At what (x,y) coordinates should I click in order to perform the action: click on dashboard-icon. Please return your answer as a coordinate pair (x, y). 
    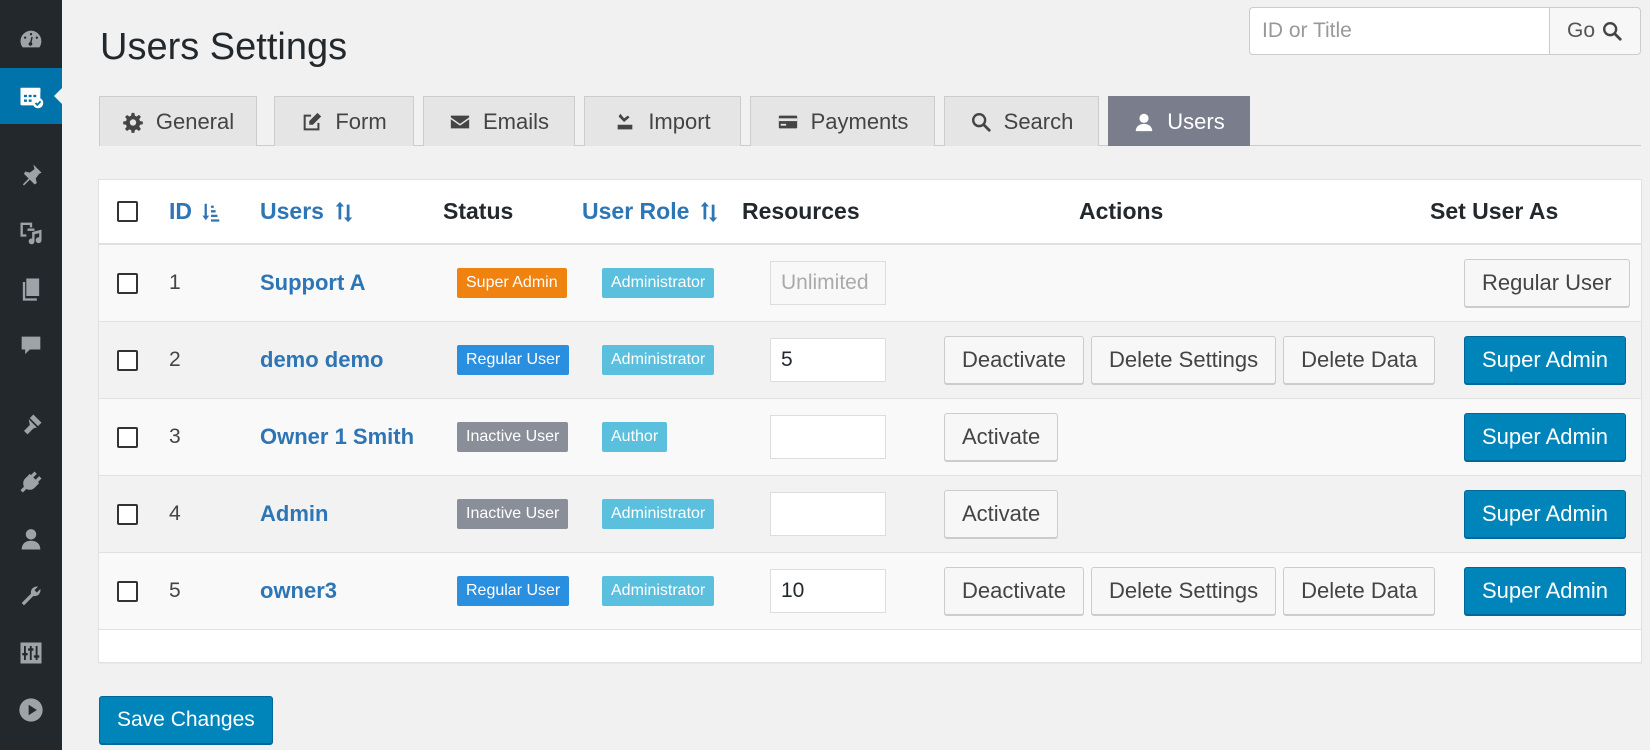
    Looking at the image, I should click on (31, 40).